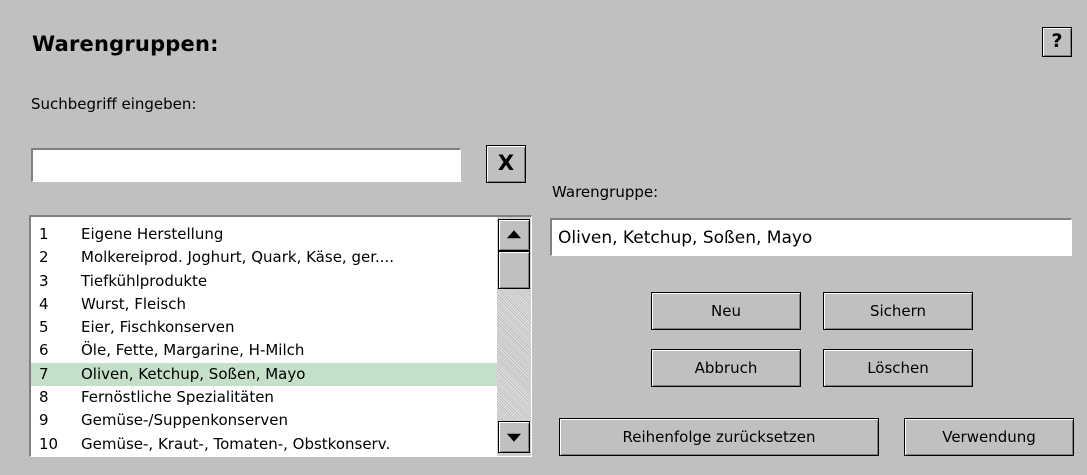 The height and width of the screenshot is (475, 1087). I want to click on clear-search-button: X, so click(506, 164).